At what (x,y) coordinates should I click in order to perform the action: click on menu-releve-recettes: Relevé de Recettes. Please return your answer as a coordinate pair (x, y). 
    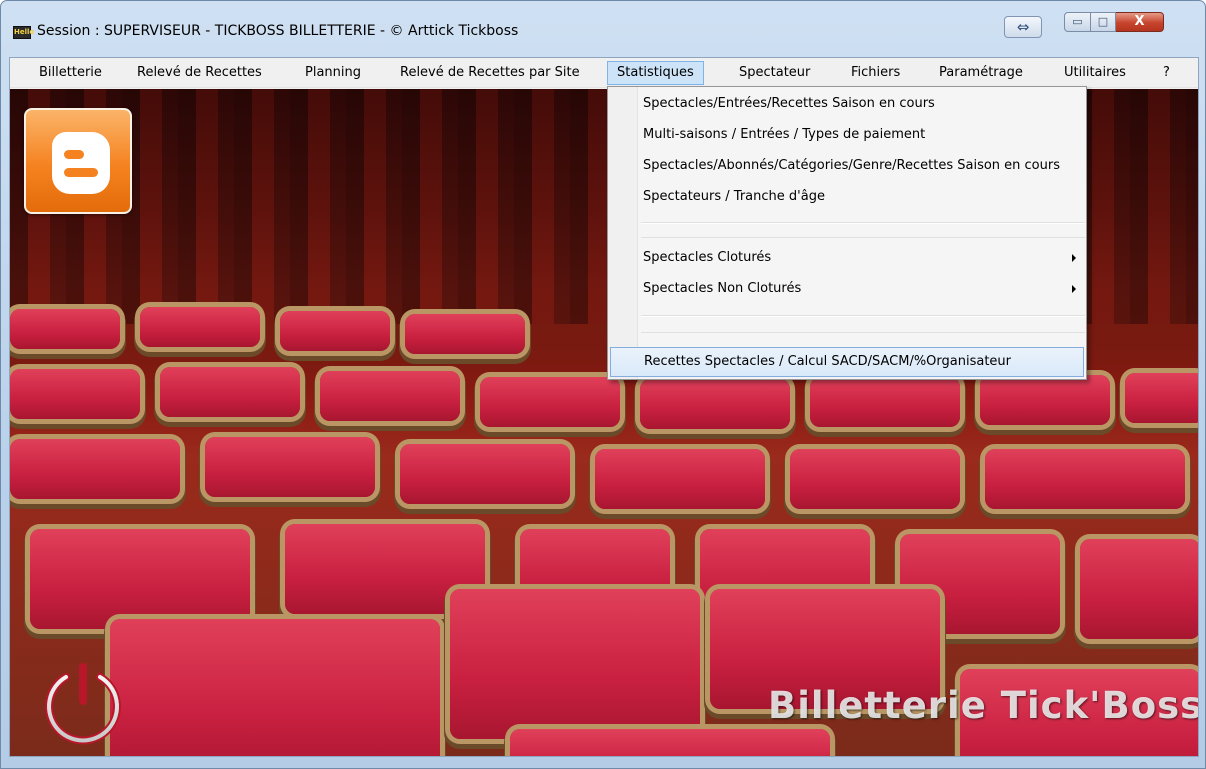
    Looking at the image, I should click on (199, 73).